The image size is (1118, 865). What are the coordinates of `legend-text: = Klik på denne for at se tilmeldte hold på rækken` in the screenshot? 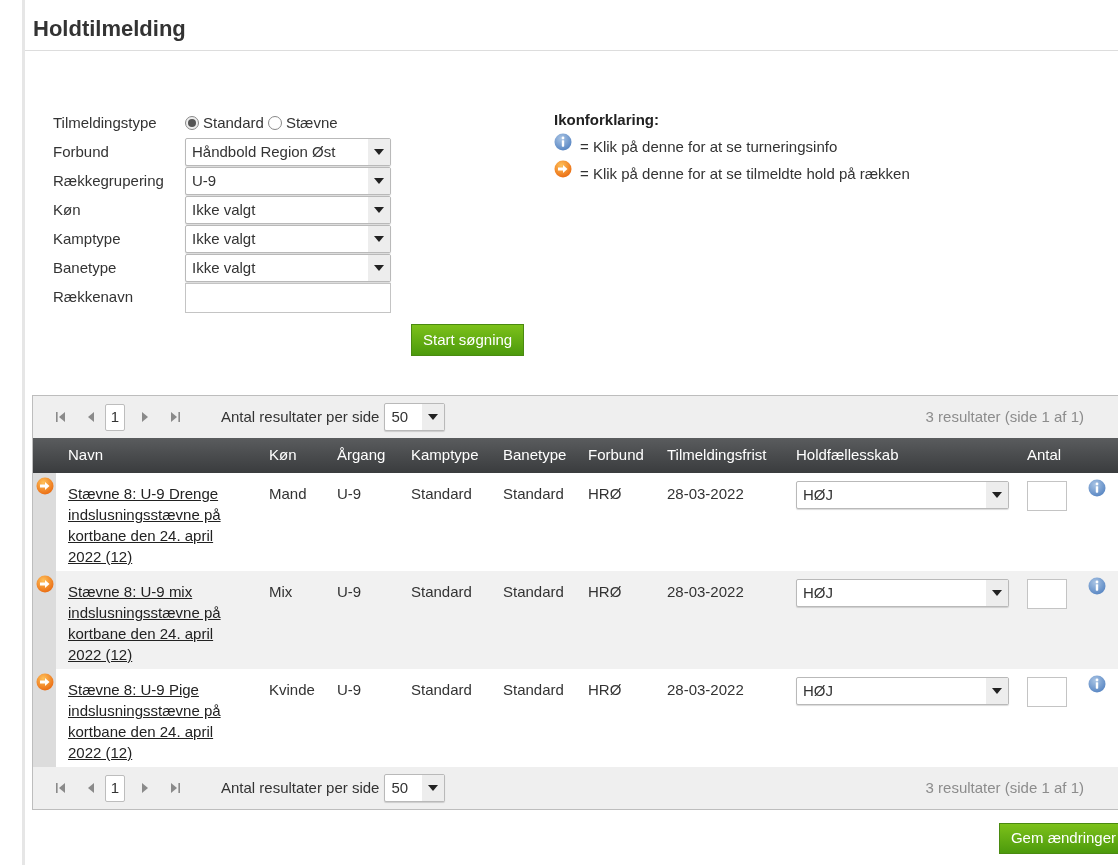 It's located at (745, 174).